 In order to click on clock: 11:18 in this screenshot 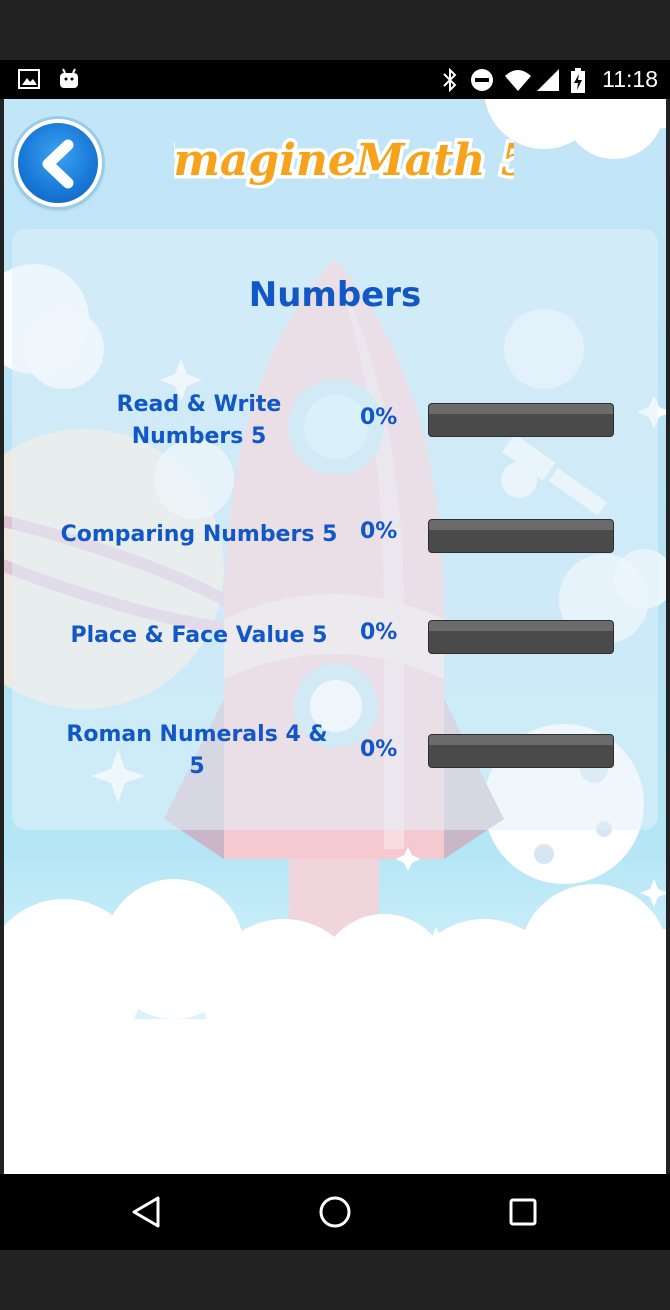, I will do `click(630, 79)`.